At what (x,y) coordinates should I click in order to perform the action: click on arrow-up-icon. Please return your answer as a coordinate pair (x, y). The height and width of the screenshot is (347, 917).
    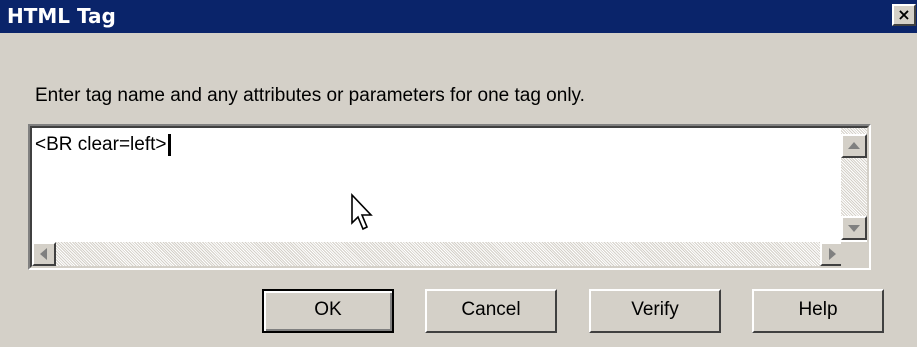
    Looking at the image, I should click on (854, 145).